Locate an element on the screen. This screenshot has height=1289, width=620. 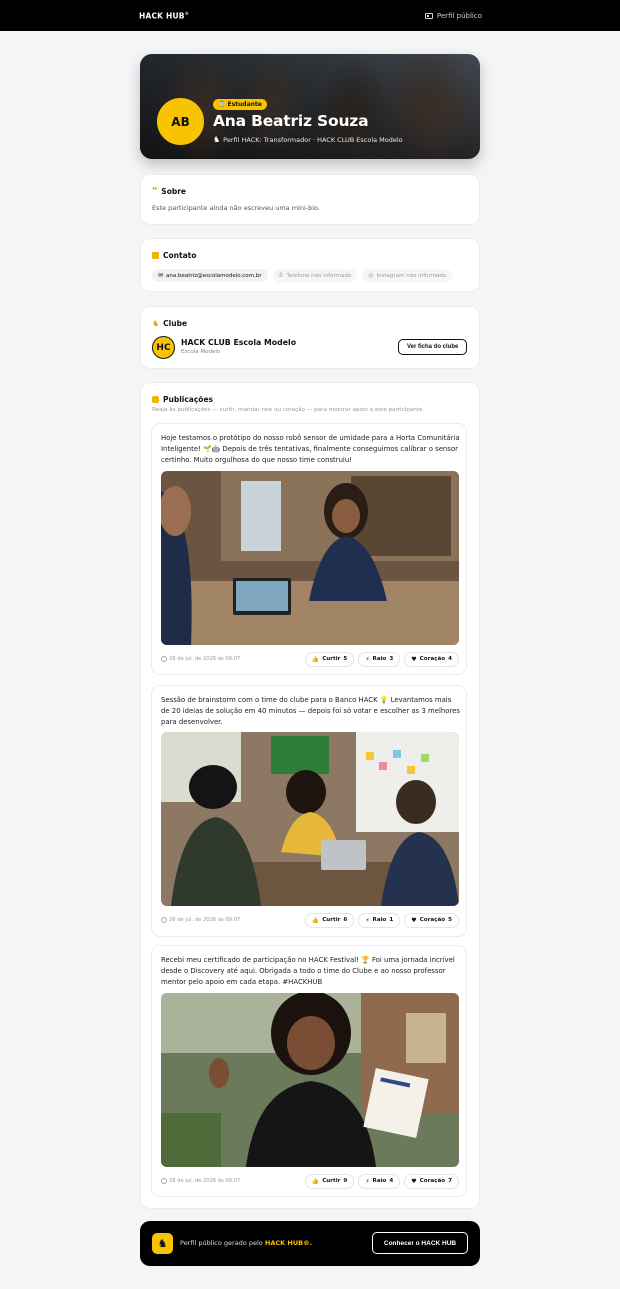
footer-text: Perfil público gerado pelo HACK HUB®. is located at coordinates (246, 1243).